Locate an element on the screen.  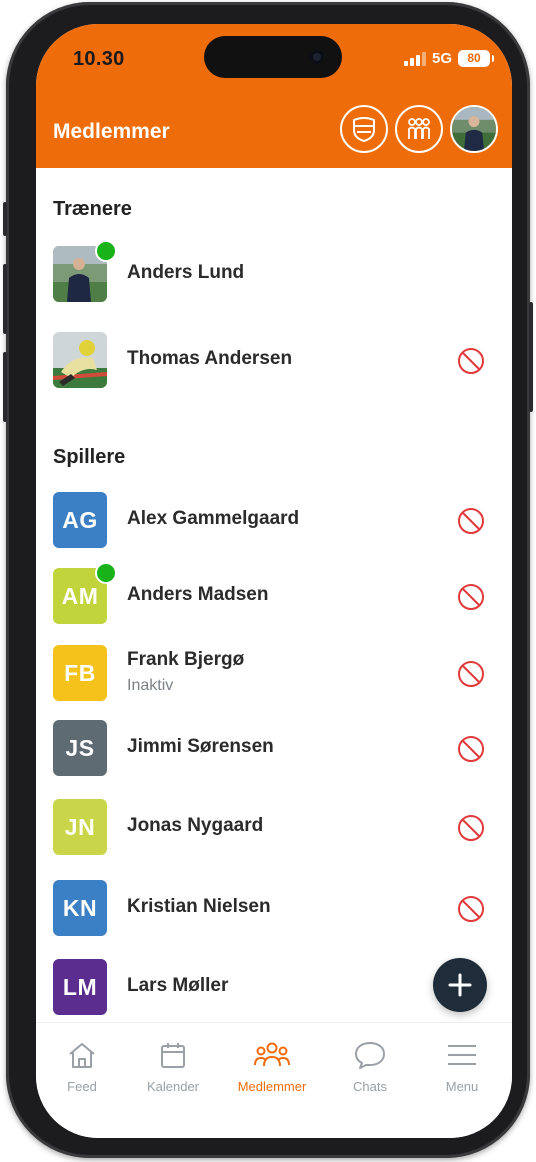
volume-up-button is located at coordinates (5, 299).